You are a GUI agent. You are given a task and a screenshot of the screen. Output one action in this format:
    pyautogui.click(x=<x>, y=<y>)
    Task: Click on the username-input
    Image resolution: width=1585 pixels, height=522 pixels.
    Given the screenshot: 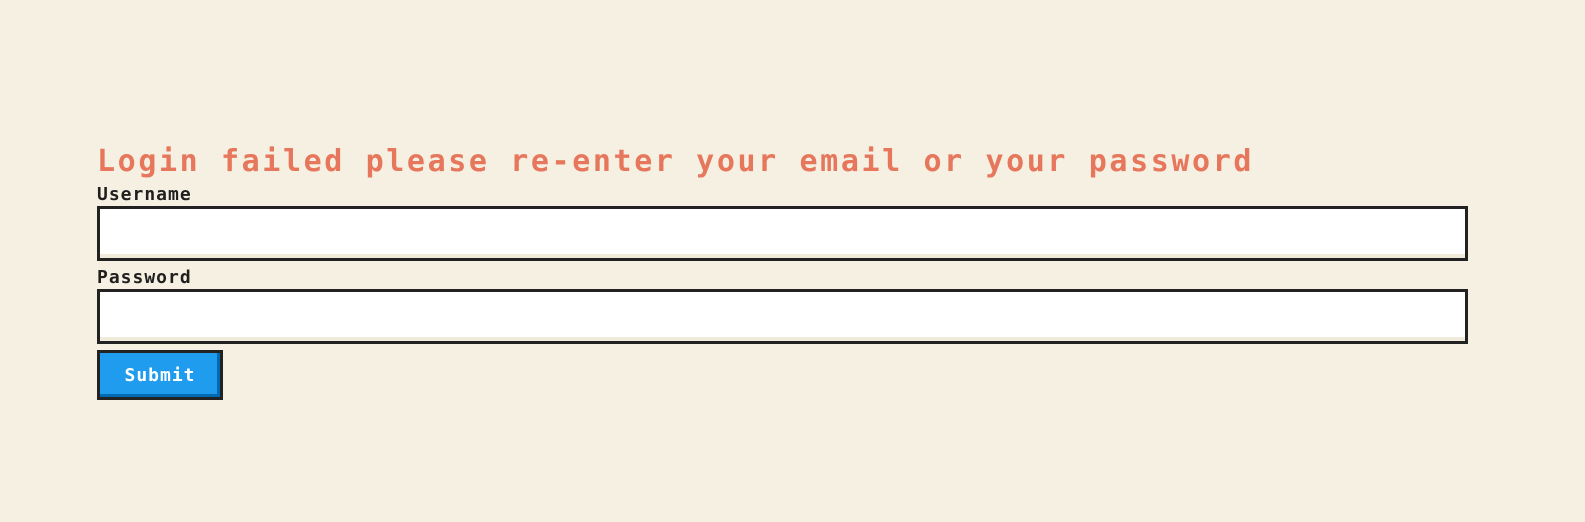 What is the action you would take?
    pyautogui.click(x=782, y=233)
    